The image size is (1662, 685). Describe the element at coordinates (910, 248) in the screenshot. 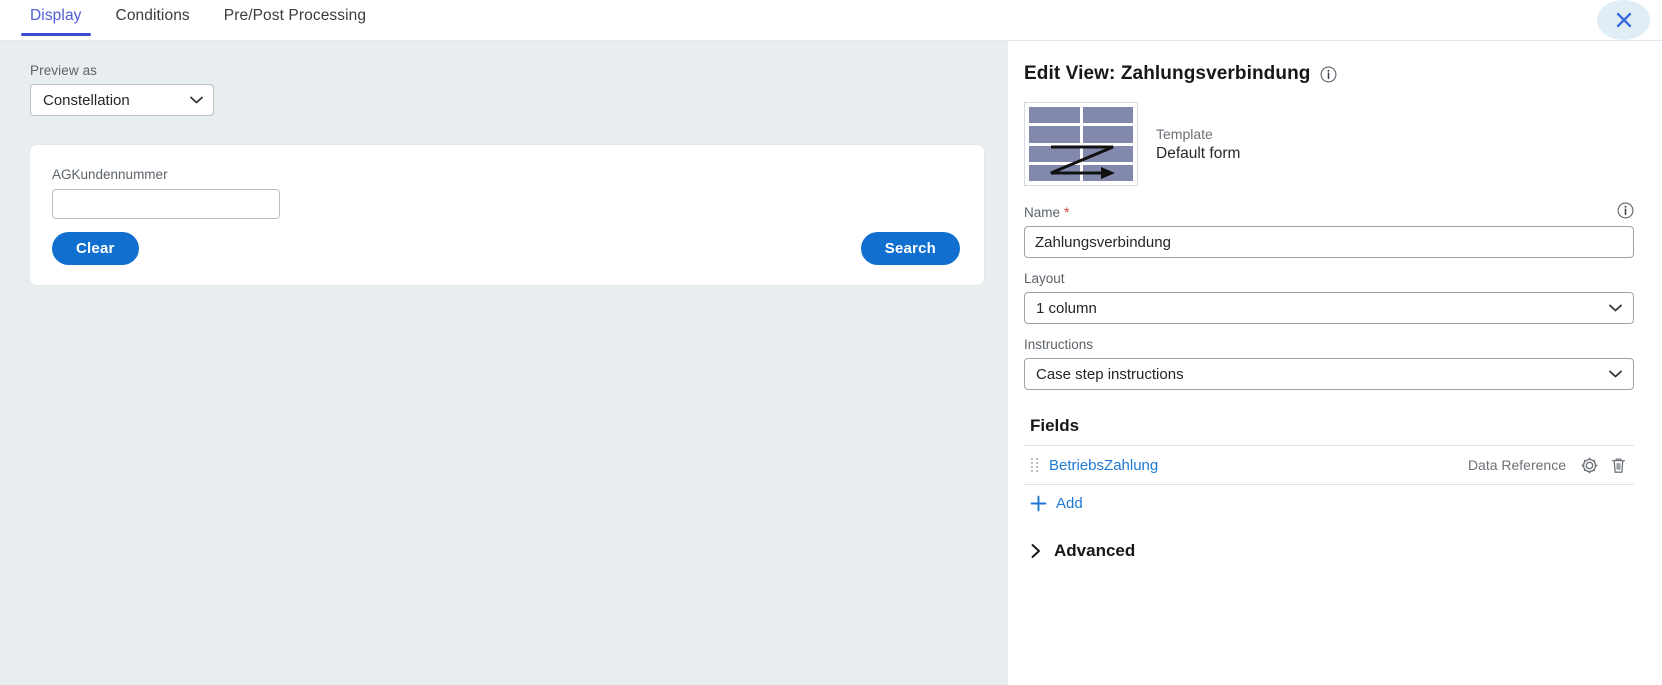

I see `search-button: Search` at that location.